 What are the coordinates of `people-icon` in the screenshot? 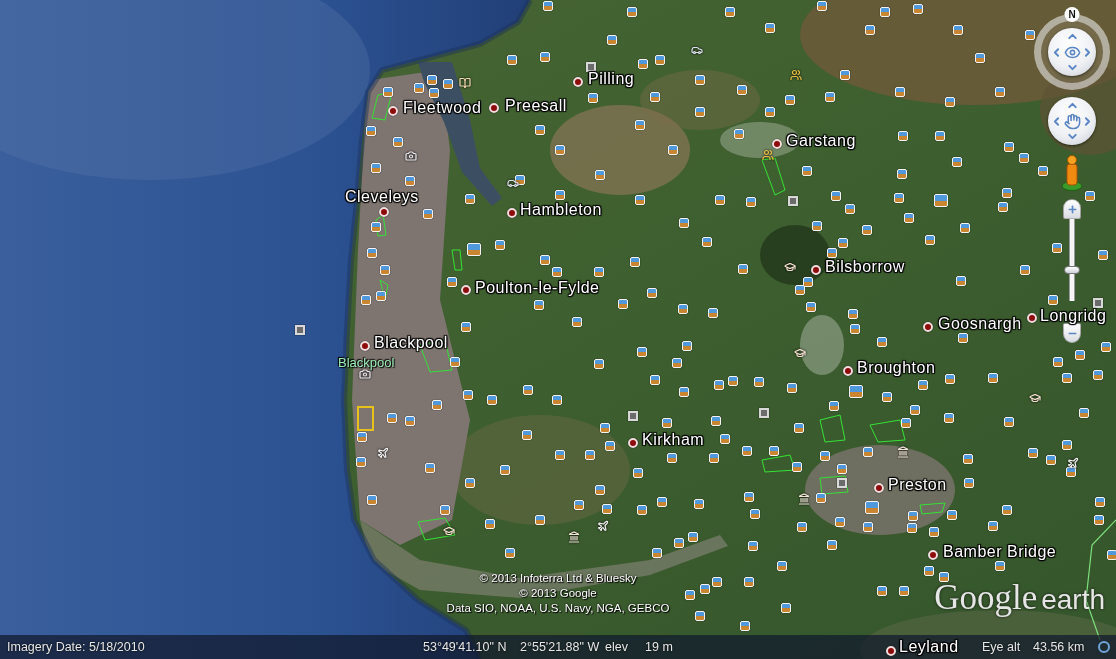 It's located at (768, 155).